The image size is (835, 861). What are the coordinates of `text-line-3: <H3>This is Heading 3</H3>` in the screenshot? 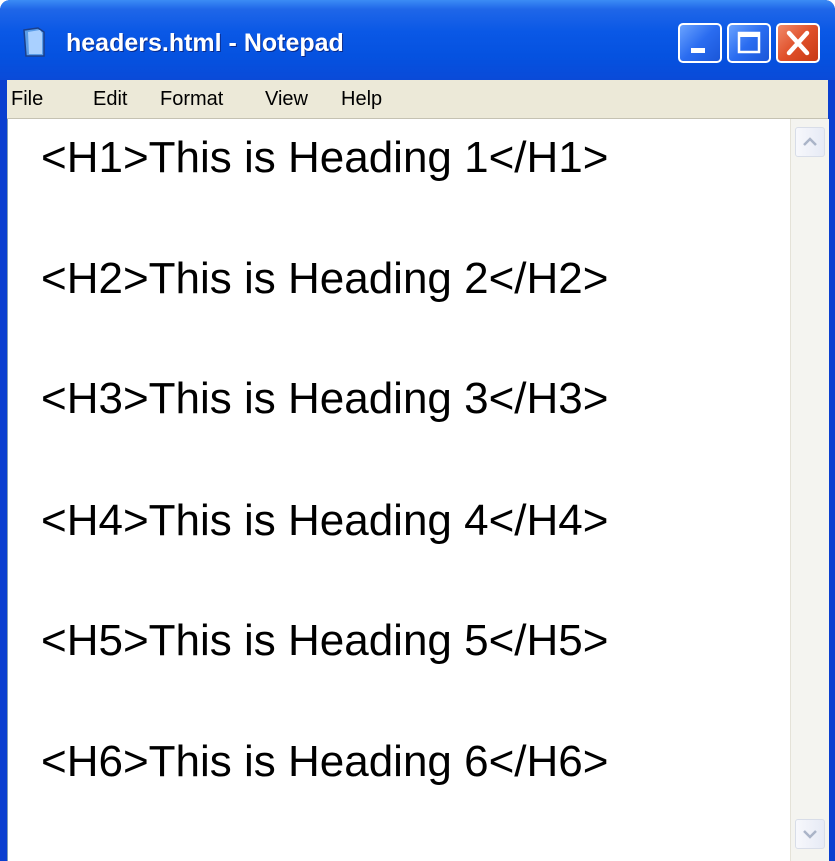 It's located at (325, 398).